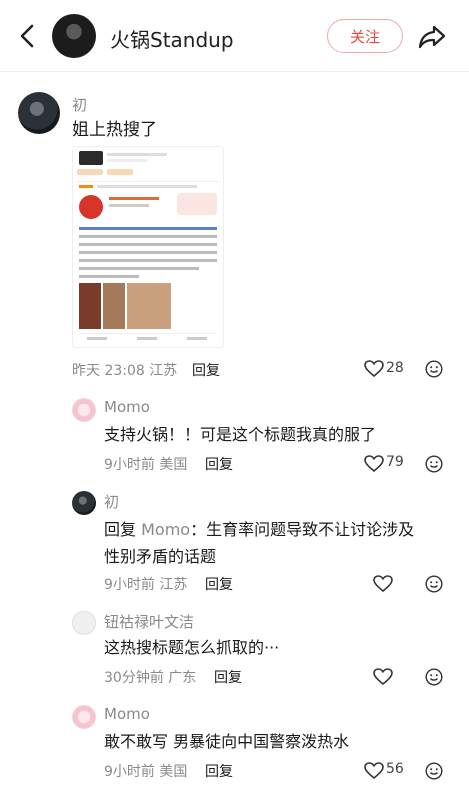  What do you see at coordinates (395, 769) in the screenshot?
I see `comment-like-count: 56` at bounding box center [395, 769].